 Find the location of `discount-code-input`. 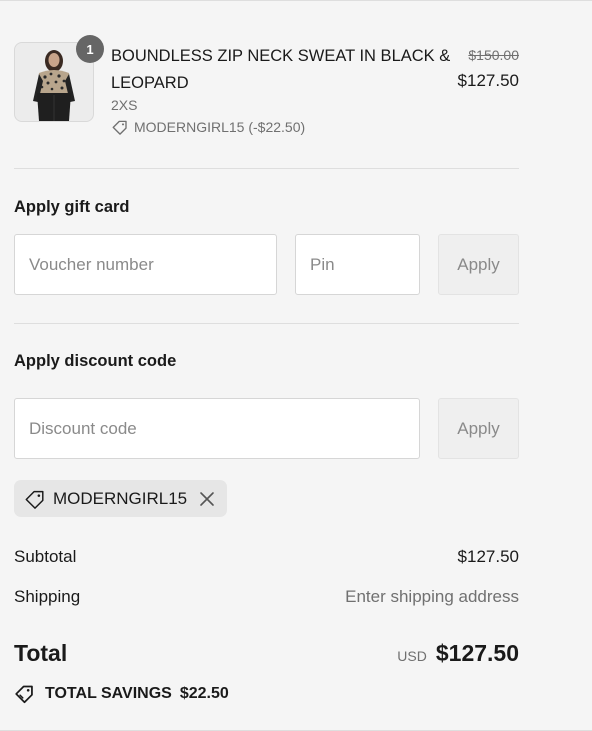

discount-code-input is located at coordinates (217, 428).